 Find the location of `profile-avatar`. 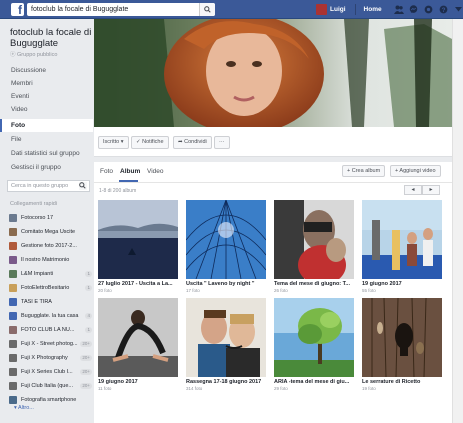

profile-avatar is located at coordinates (321, 9).